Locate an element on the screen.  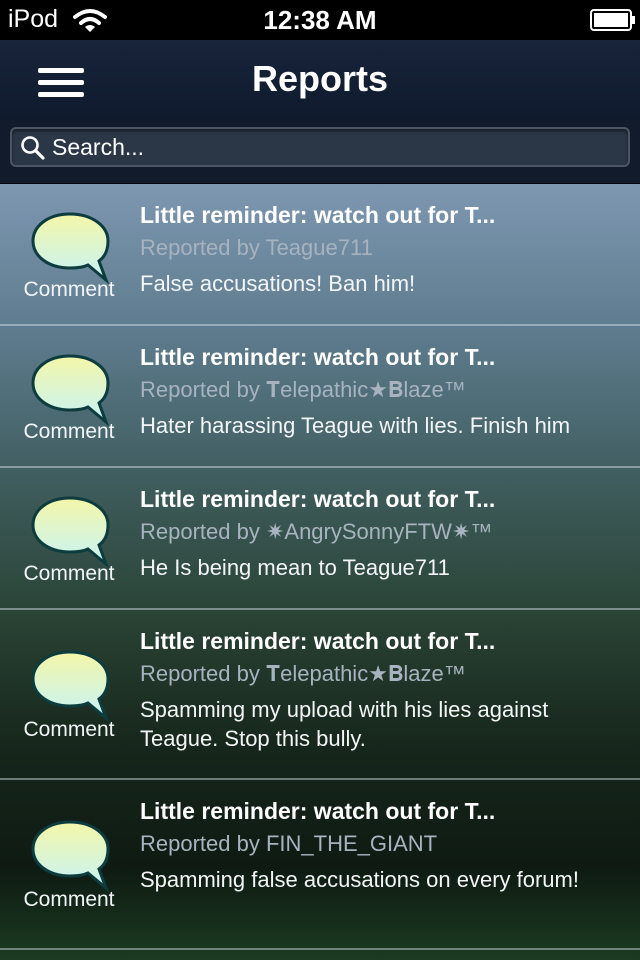
page-title: Reports is located at coordinates (320, 78).